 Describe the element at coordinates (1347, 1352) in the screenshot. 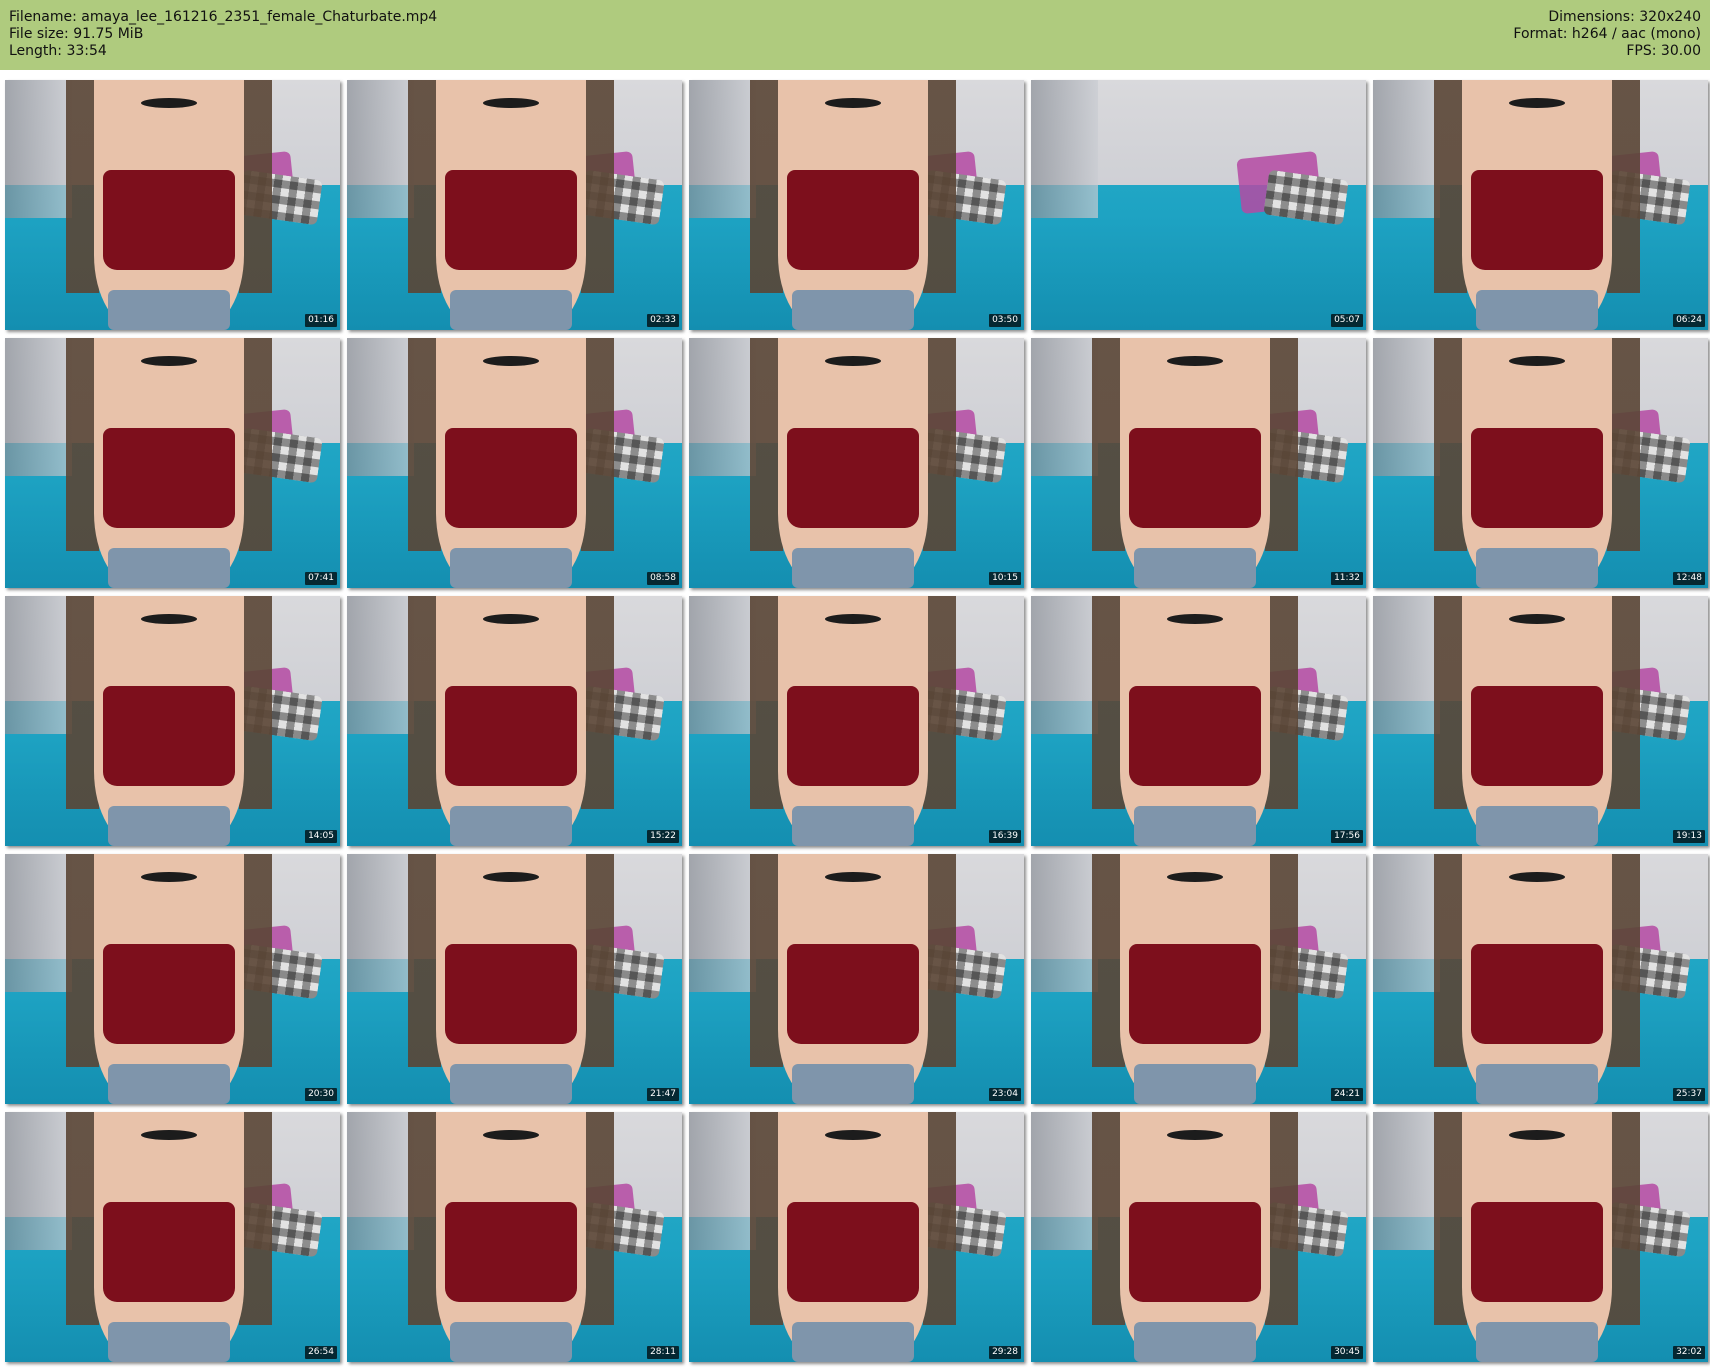

I see `frame-timestamp: 30:45` at that location.